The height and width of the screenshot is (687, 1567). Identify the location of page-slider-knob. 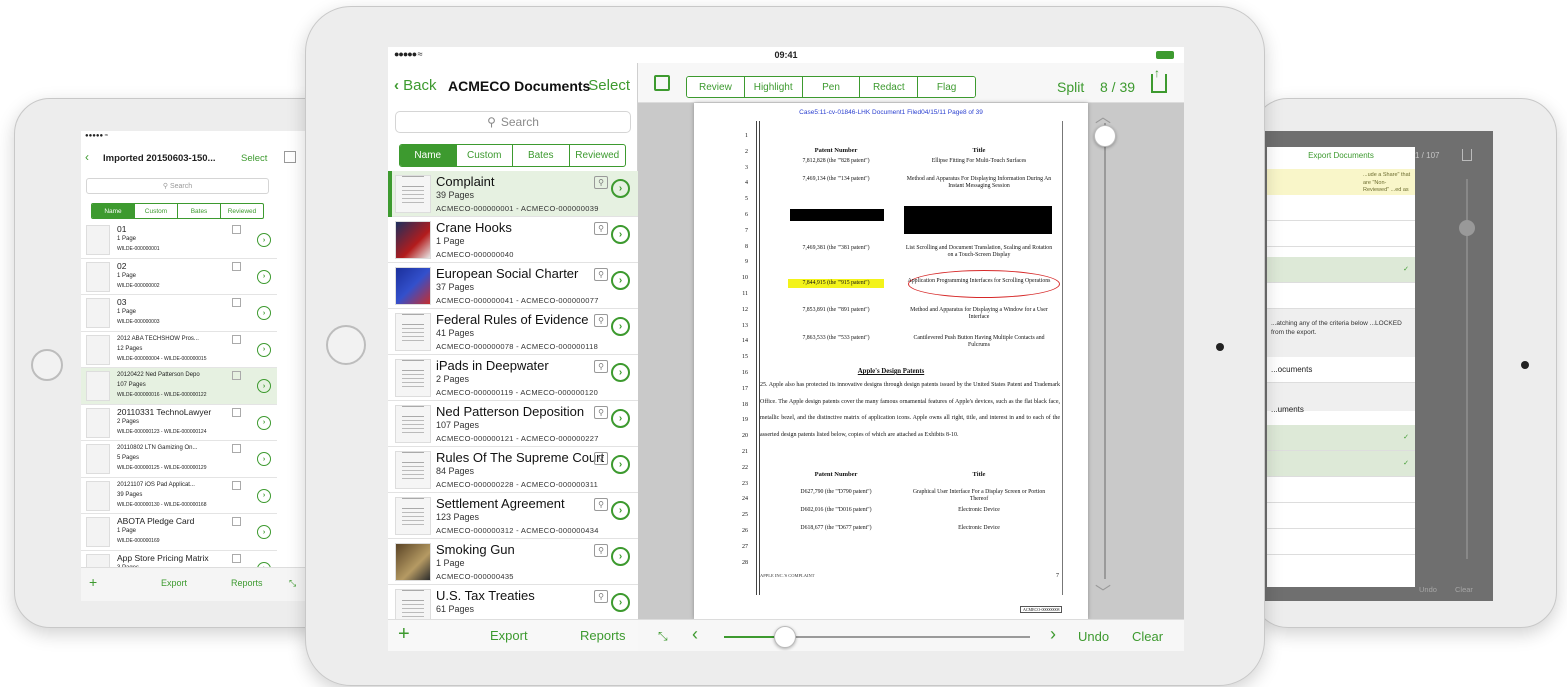
(785, 637).